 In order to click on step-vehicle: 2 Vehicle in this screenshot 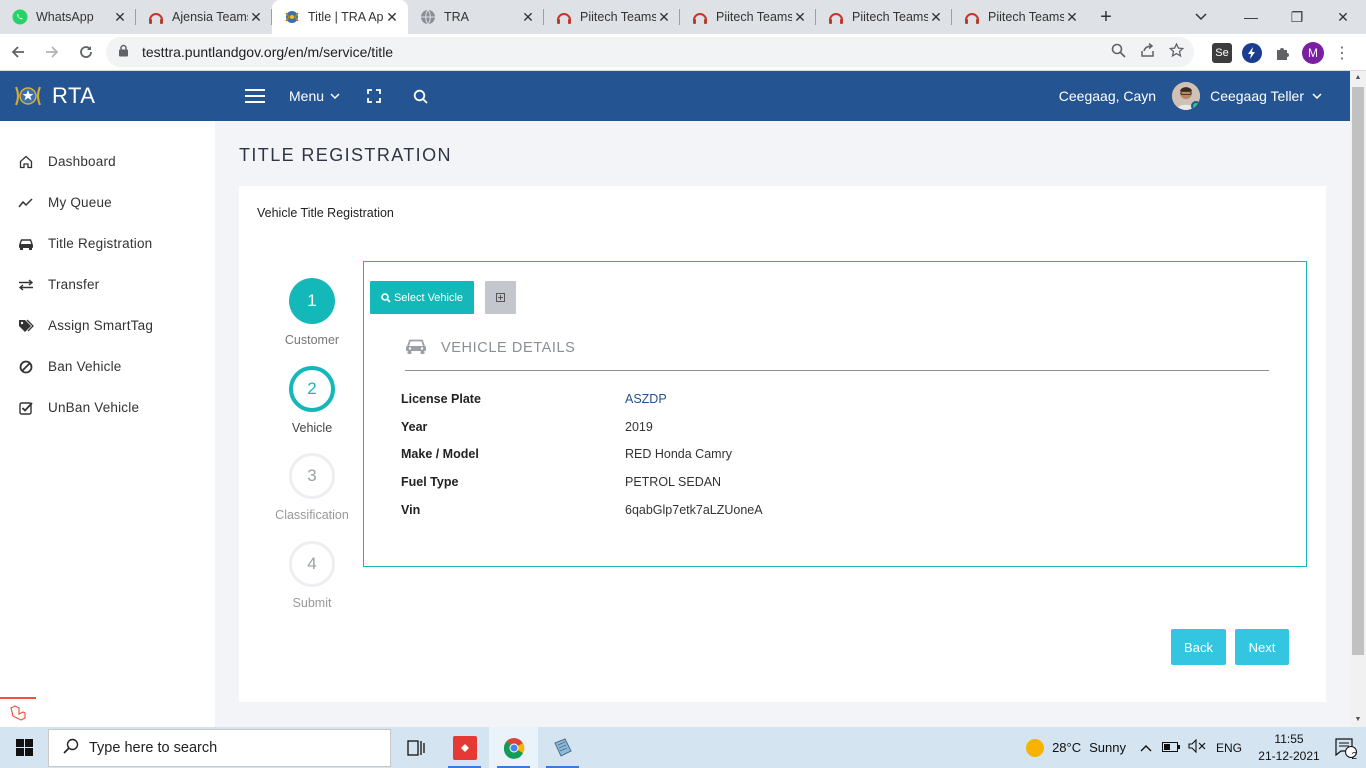, I will do `click(312, 400)`.